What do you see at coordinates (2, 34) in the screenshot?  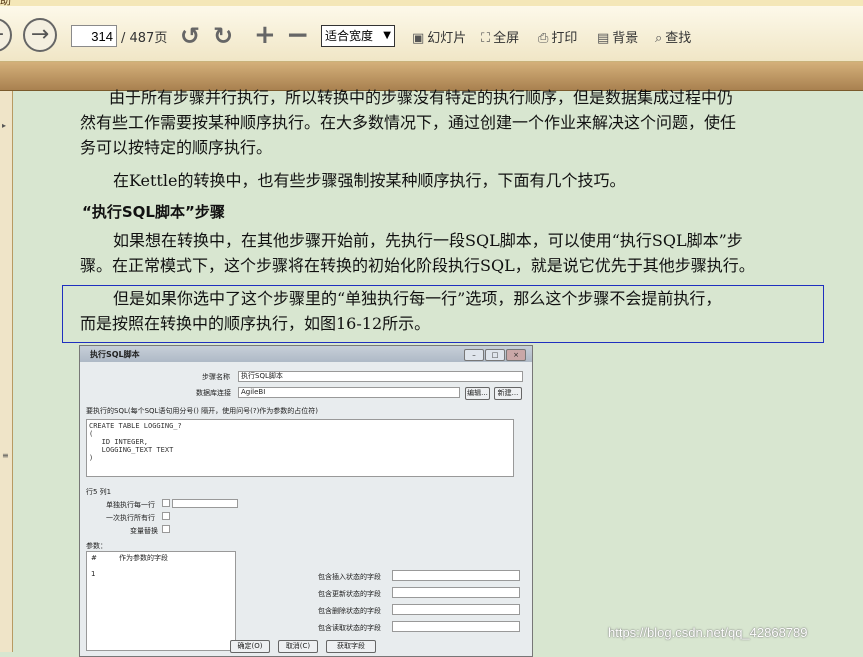 I see `arrow-left-icon: ←` at bounding box center [2, 34].